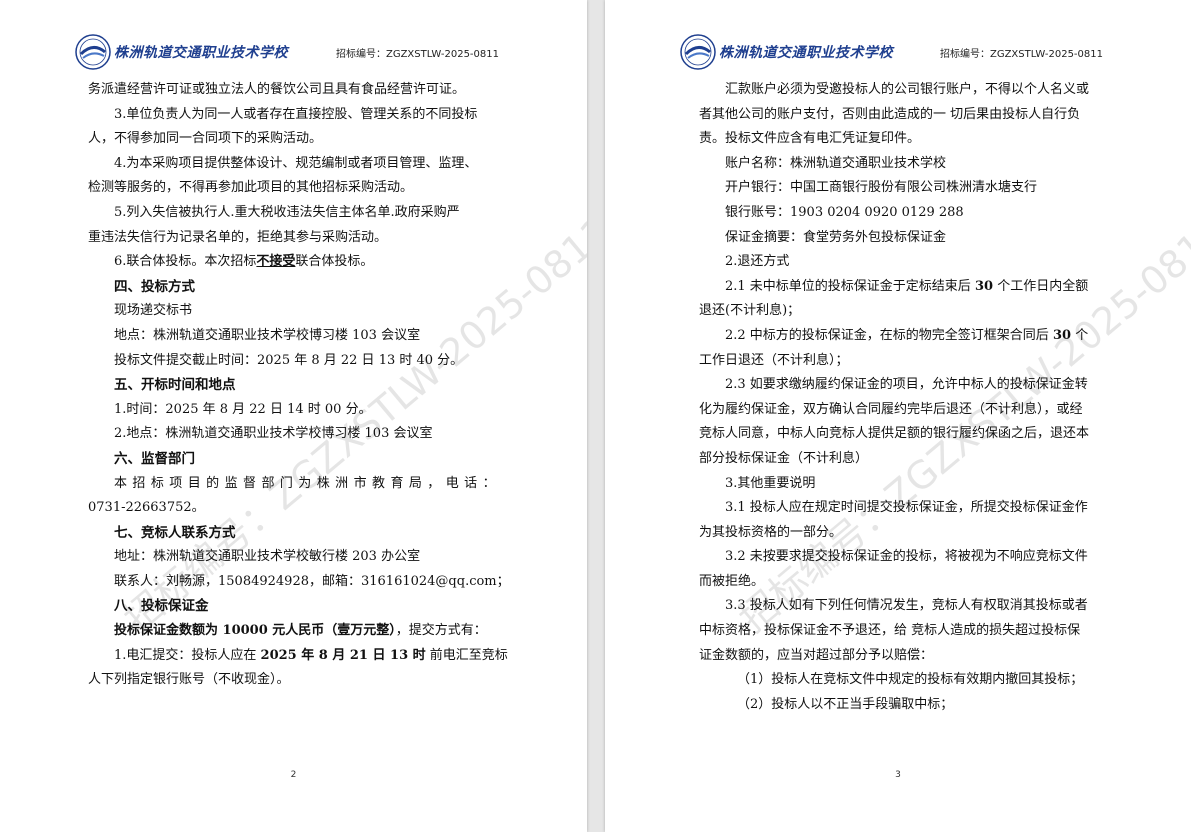 Image resolution: width=1191 pixels, height=832 pixels. I want to click on text-line: 地点：株洲轨道交通职业技术学校博习楼 103 会议室, so click(267, 335).